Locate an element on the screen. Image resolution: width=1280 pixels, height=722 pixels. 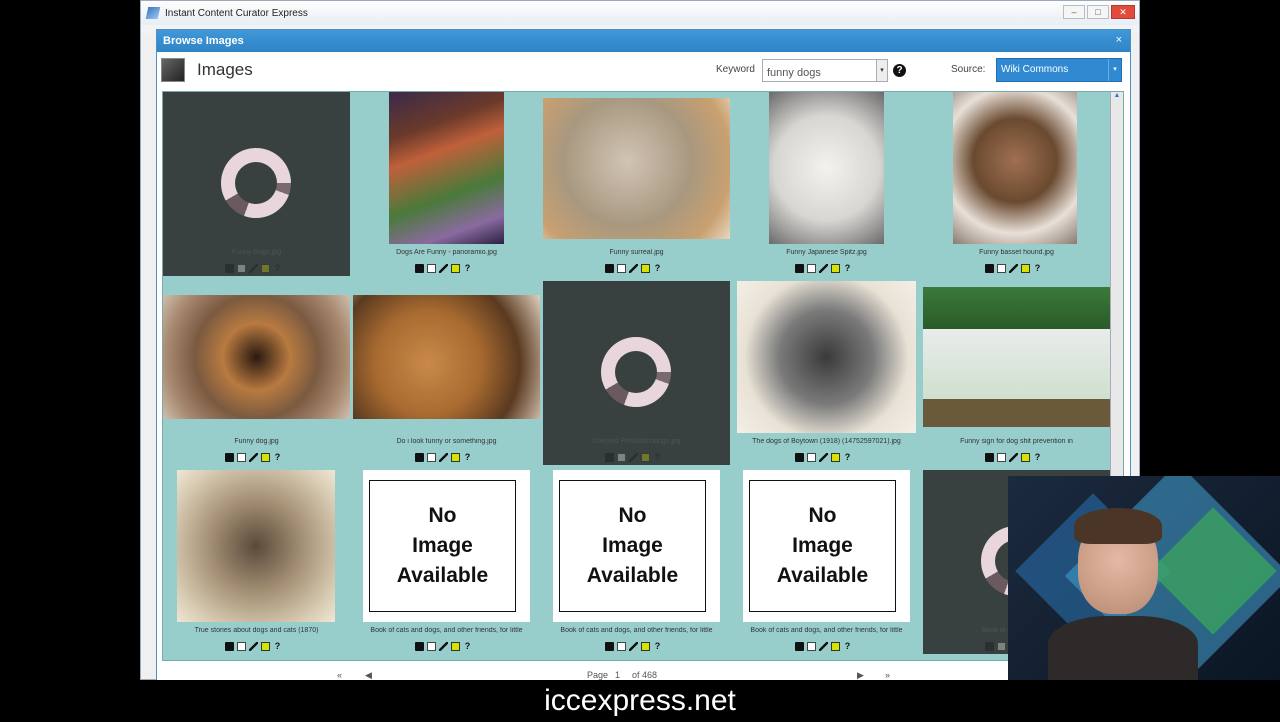
first-page-button: « is located at coordinates (339, 675).